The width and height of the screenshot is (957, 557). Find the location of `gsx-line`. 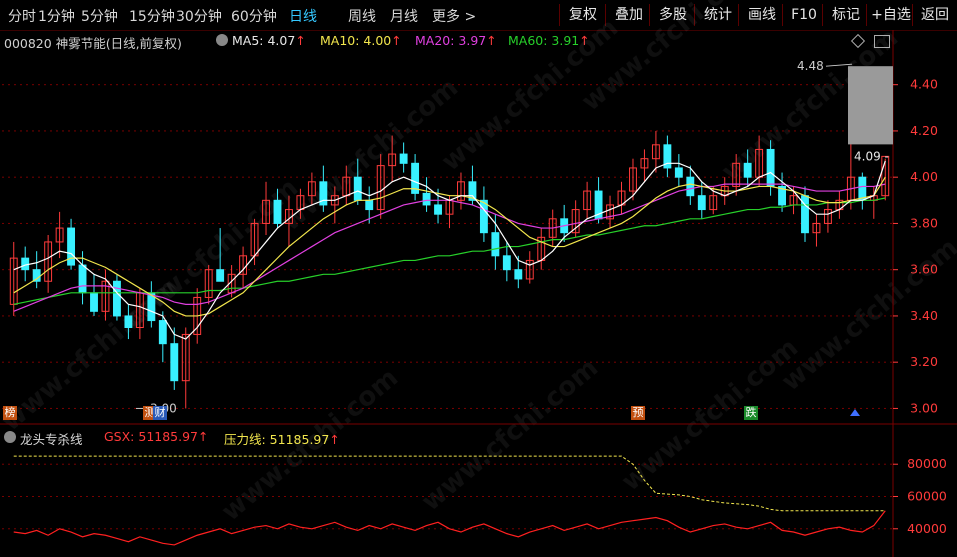

gsx-line is located at coordinates (449, 528).